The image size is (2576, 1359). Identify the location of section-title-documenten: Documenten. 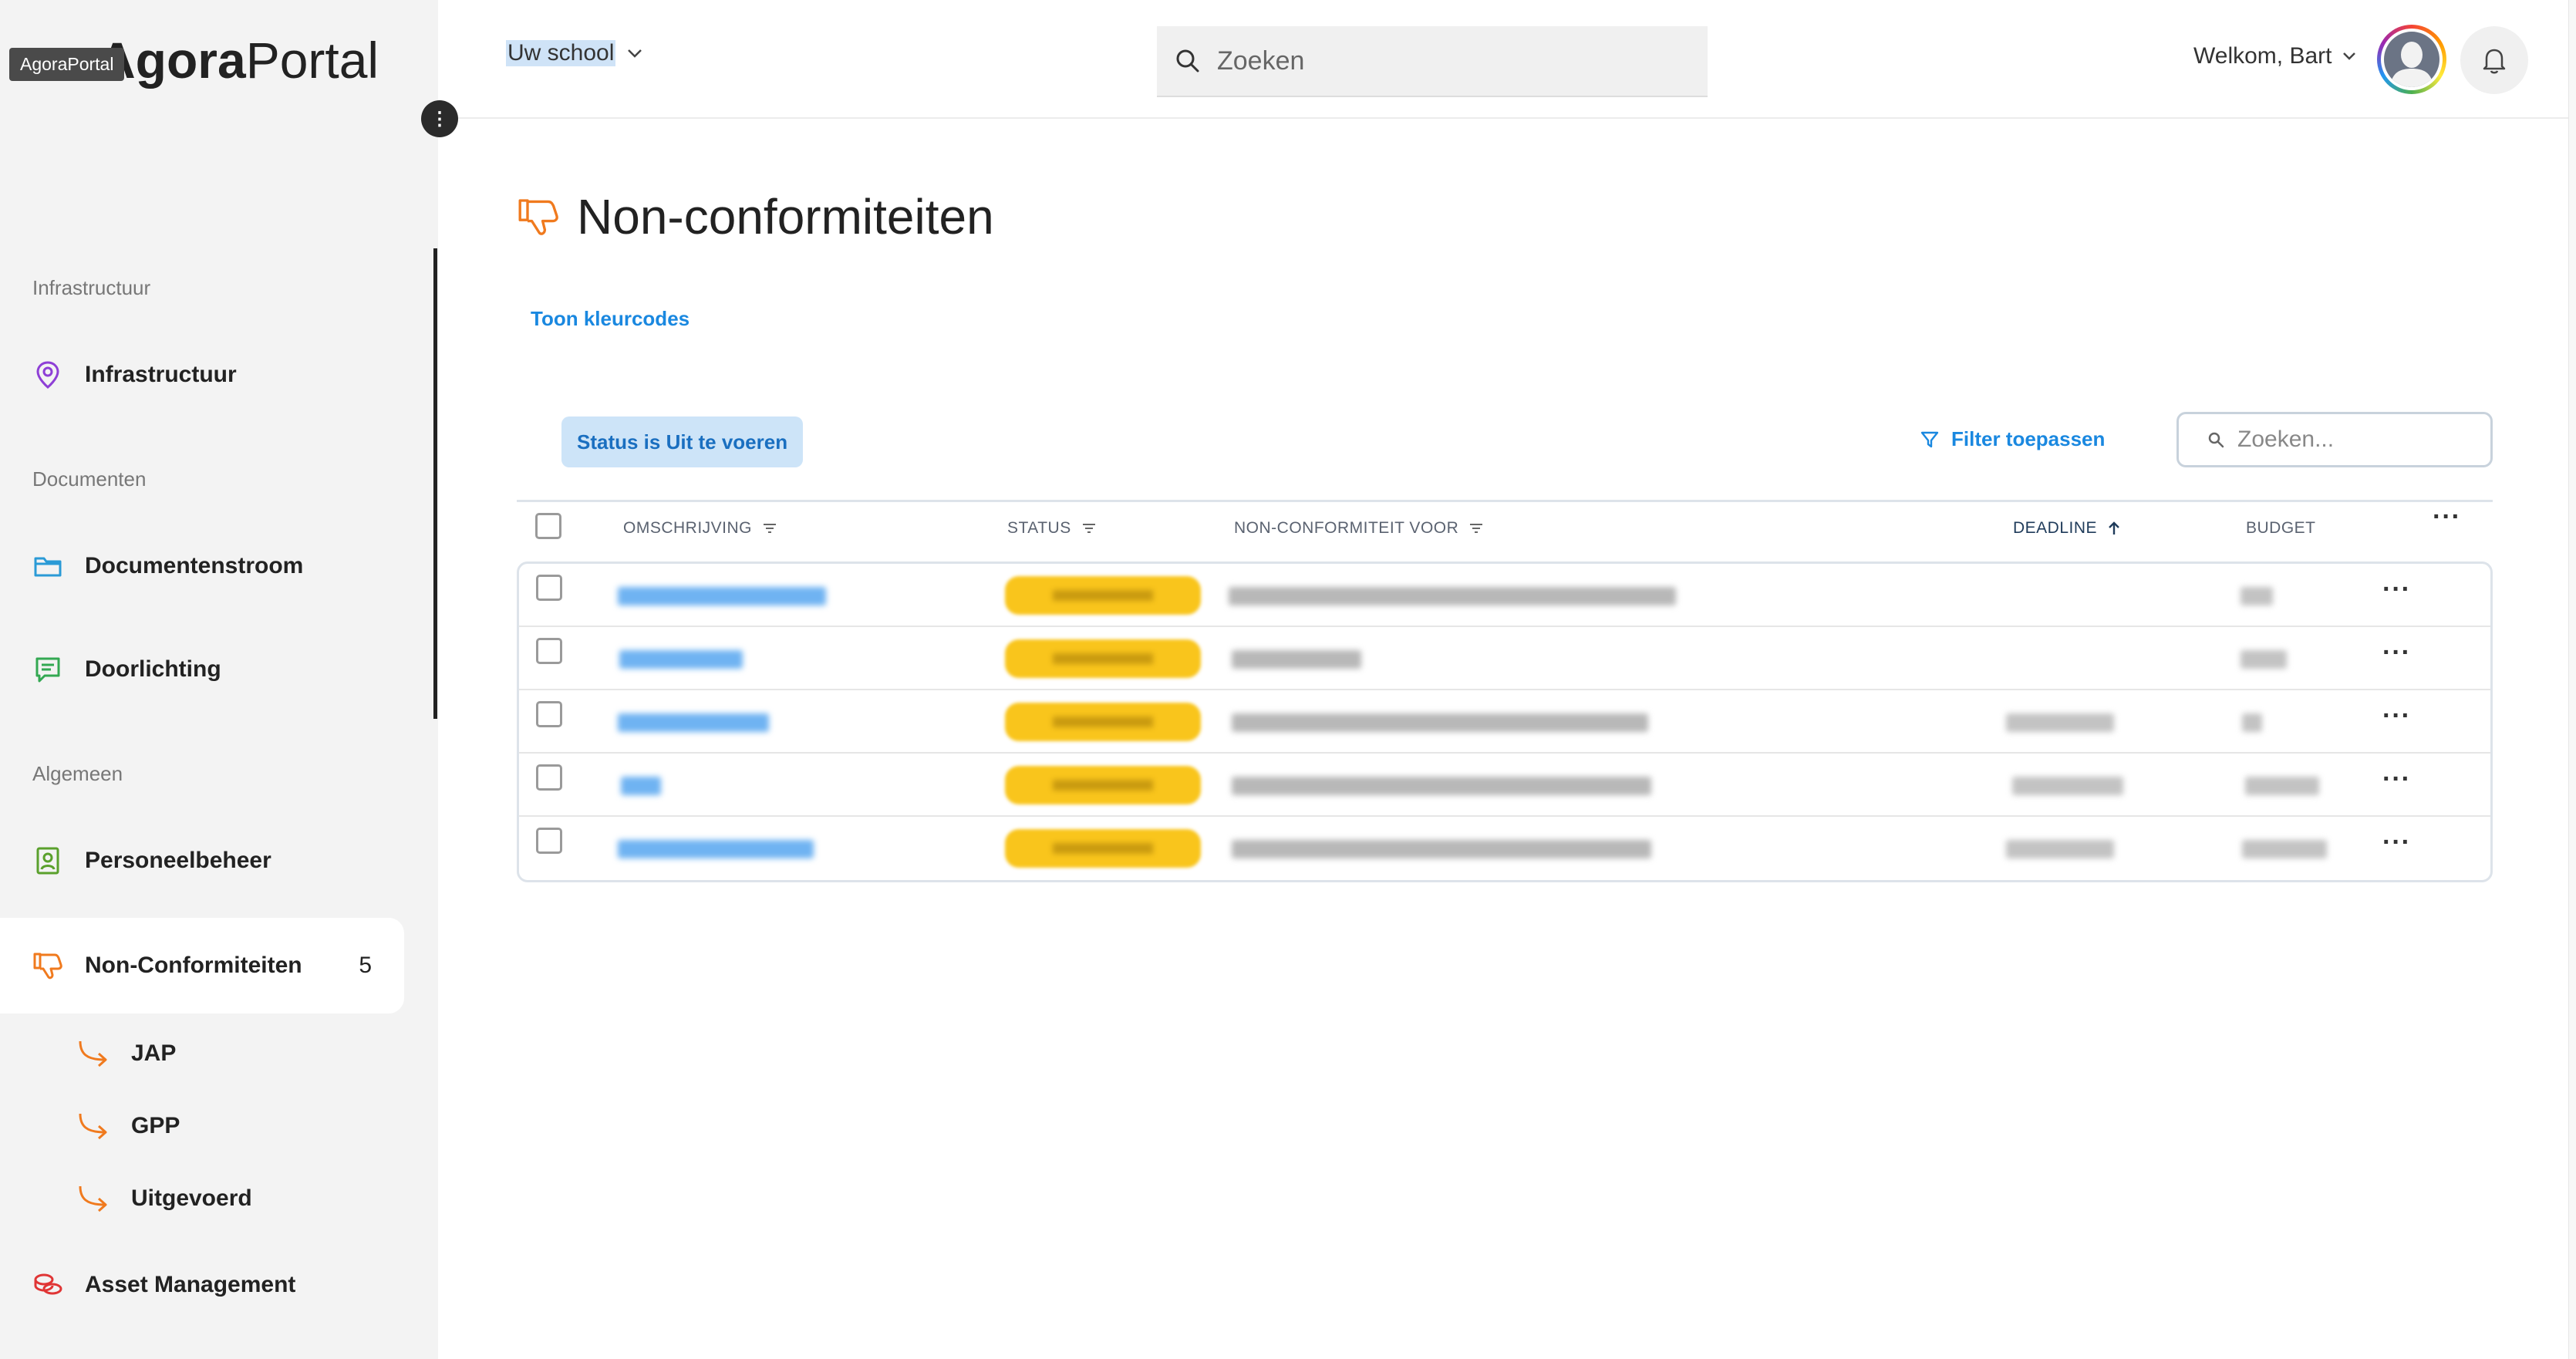
(89, 479).